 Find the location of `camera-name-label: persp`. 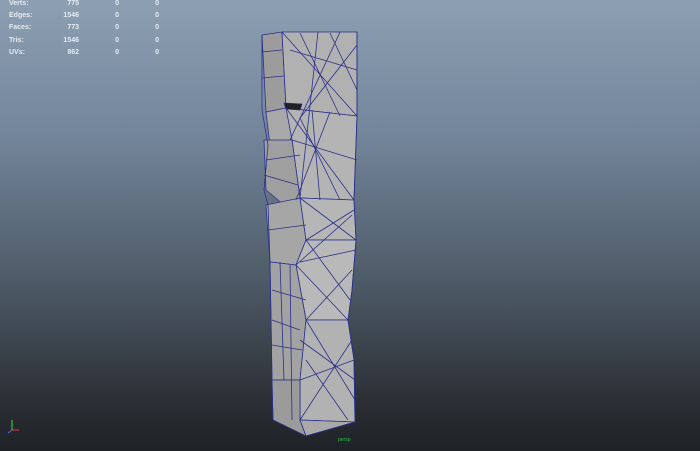

camera-name-label: persp is located at coordinates (344, 440).